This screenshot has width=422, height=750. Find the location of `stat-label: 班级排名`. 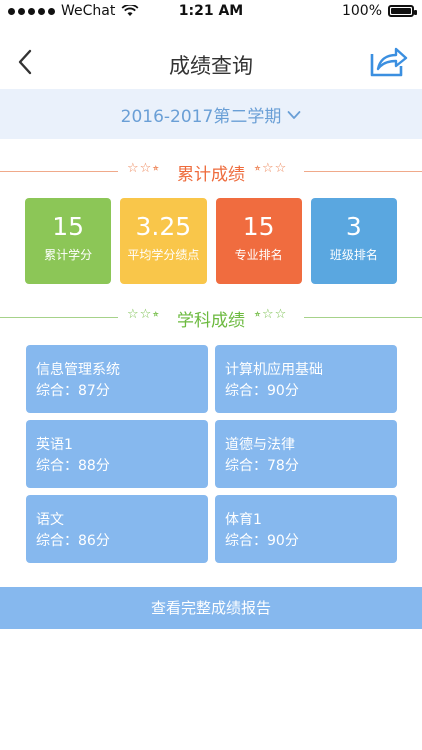

stat-label: 班级排名 is located at coordinates (353, 255).